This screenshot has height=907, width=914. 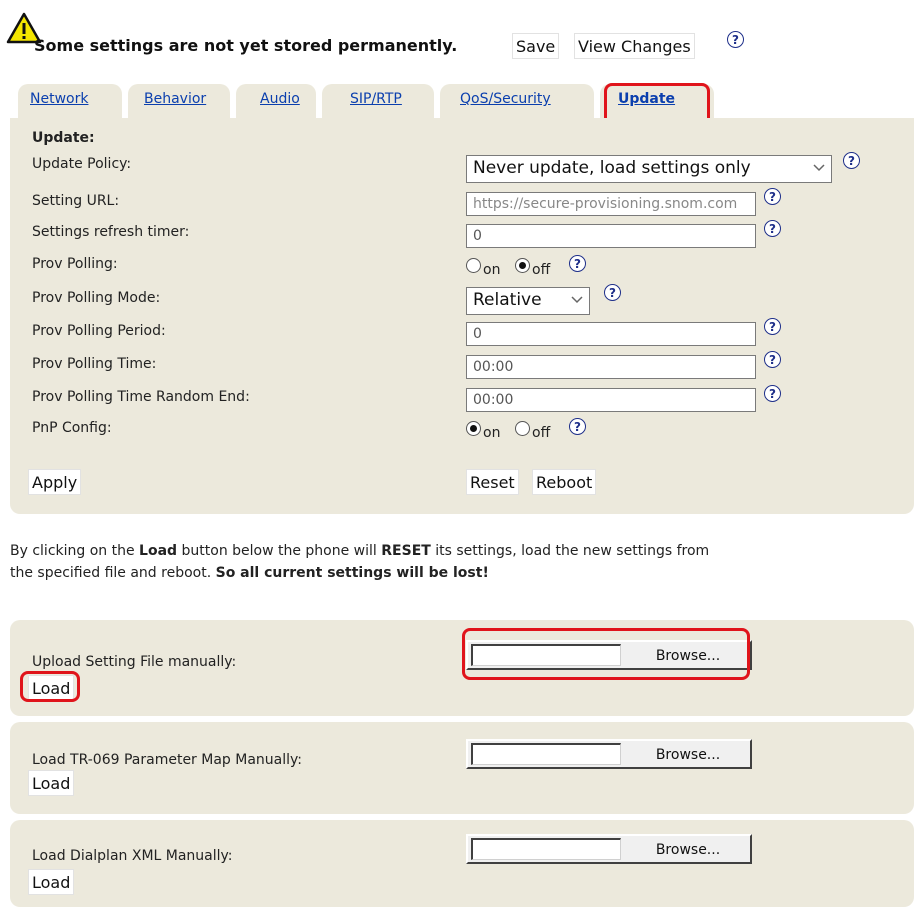 I want to click on prov-polling-off-label: off, so click(x=541, y=270).